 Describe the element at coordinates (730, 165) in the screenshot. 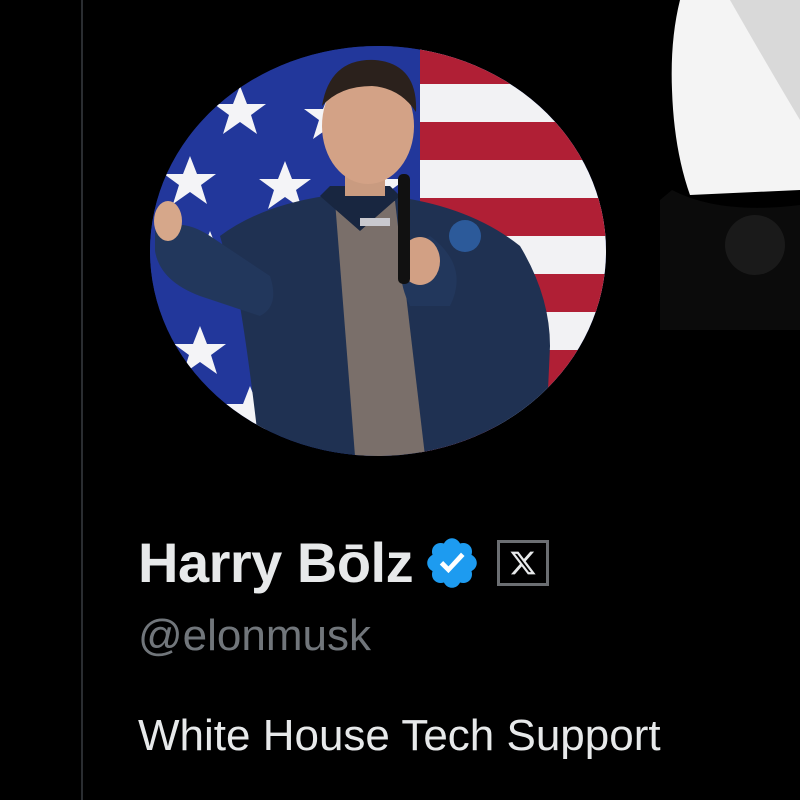

I see `banner-image` at that location.